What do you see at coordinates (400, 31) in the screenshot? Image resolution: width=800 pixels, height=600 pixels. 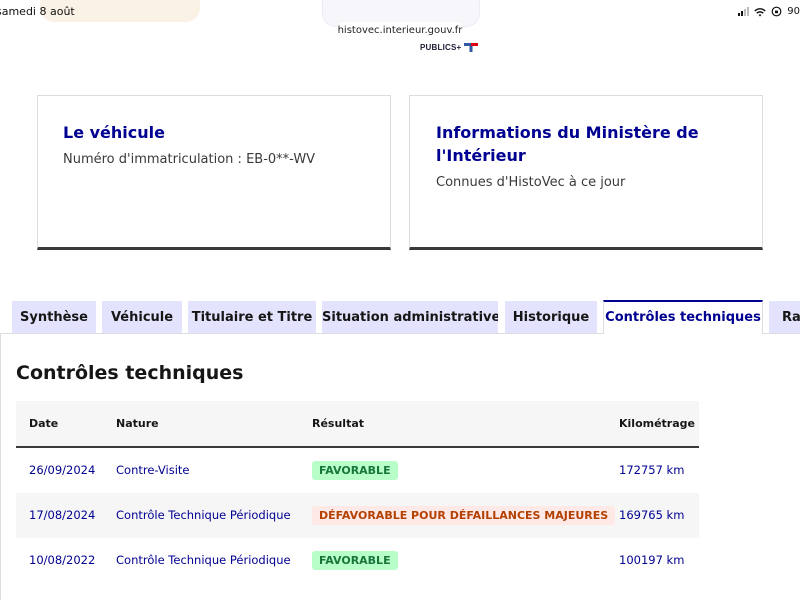 I see `url-bar: histovec.interieur.gouv.fr` at bounding box center [400, 31].